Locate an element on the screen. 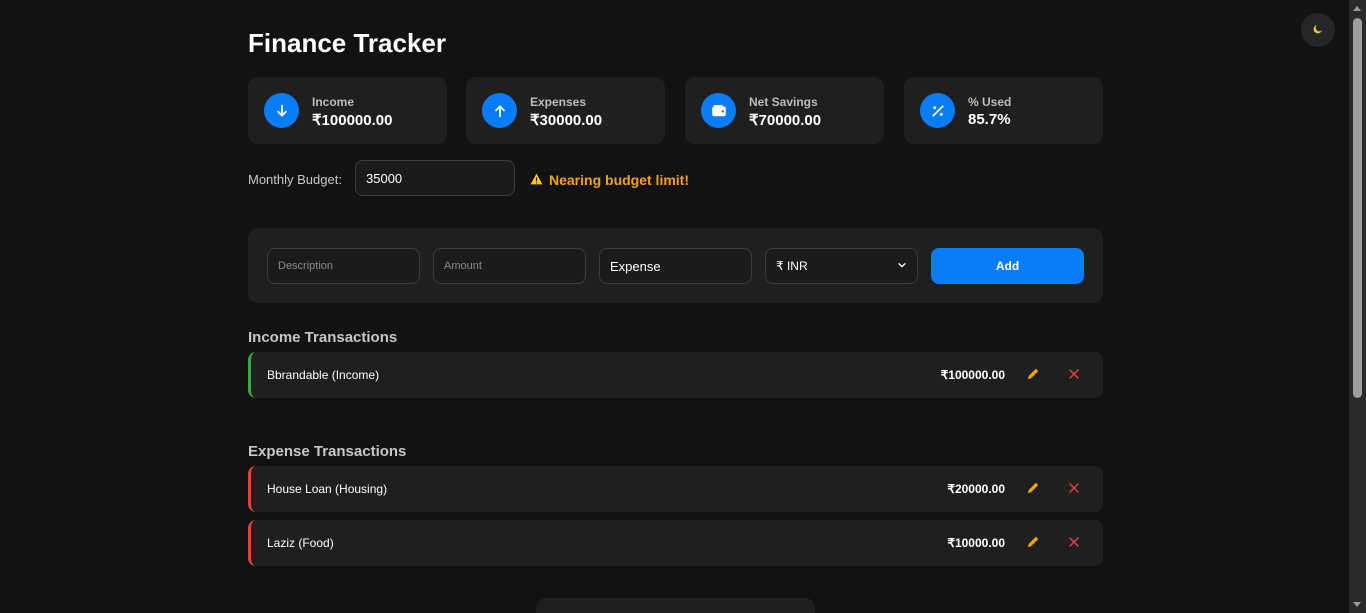  type-select-value: Expense is located at coordinates (635, 266).